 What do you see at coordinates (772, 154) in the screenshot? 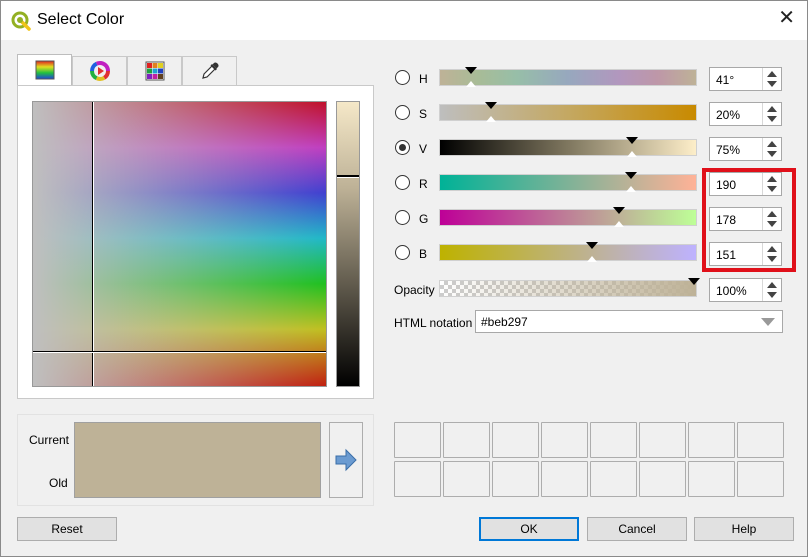
I see `v-decrement-icon` at bounding box center [772, 154].